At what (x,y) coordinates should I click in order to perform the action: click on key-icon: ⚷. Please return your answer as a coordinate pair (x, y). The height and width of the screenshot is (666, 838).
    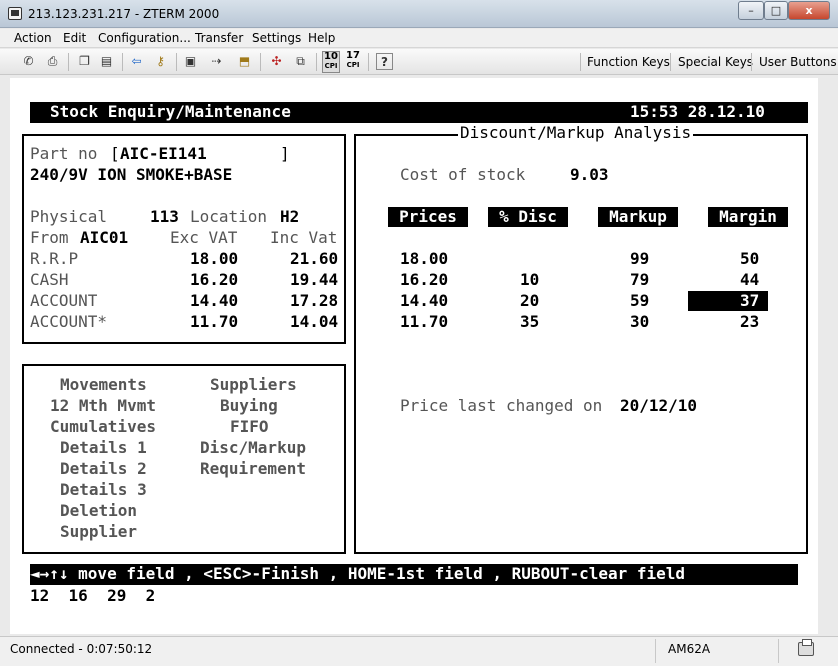
    Looking at the image, I should click on (160, 61).